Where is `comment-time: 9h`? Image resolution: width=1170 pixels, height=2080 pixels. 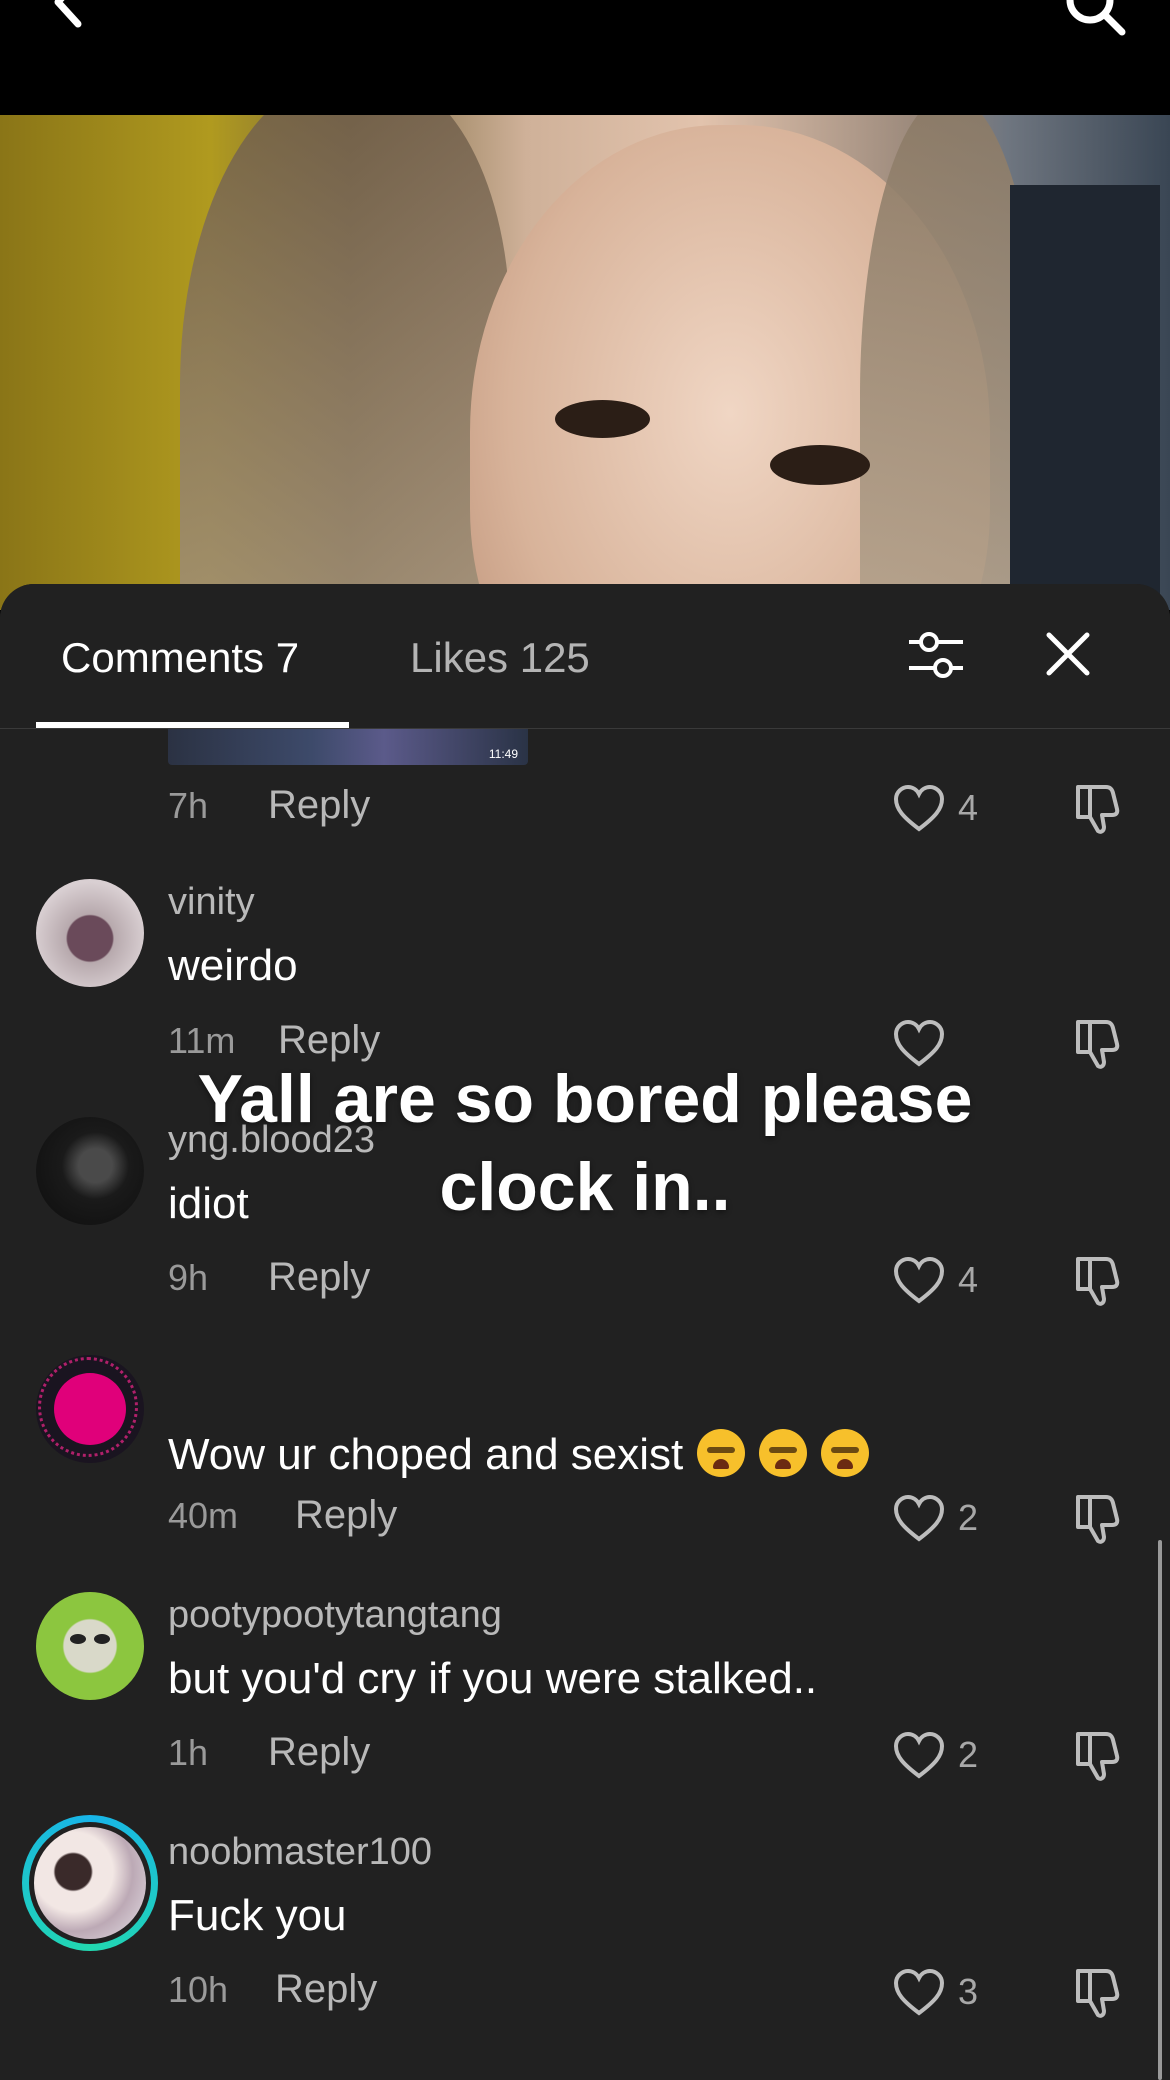 comment-time: 9h is located at coordinates (188, 1277).